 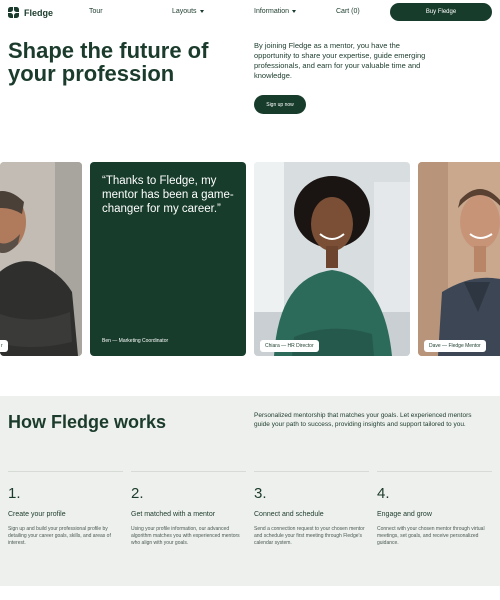 I want to click on step-title: Connect and schedule, so click(x=289, y=514).